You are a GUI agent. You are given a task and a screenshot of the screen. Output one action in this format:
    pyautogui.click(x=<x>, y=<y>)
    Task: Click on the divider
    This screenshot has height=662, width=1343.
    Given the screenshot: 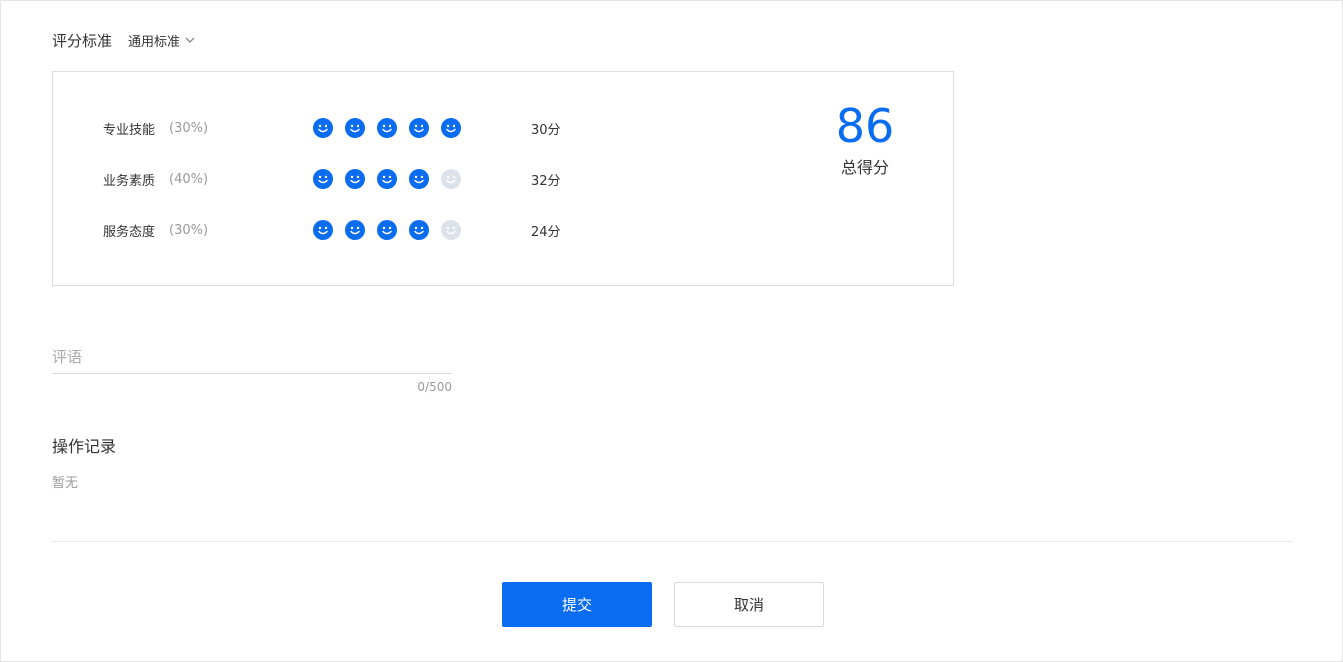 What is the action you would take?
    pyautogui.click(x=672, y=541)
    